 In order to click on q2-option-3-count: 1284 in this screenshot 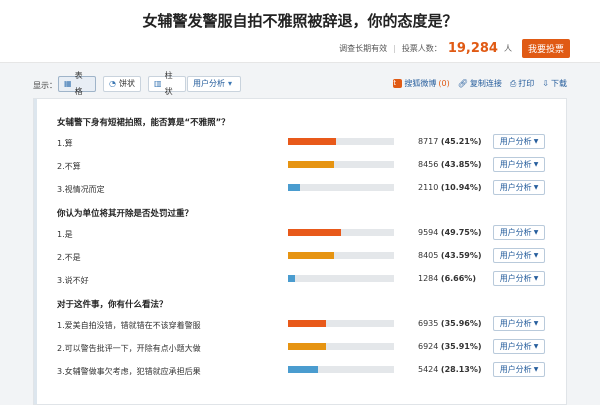, I will do `click(428, 278)`.